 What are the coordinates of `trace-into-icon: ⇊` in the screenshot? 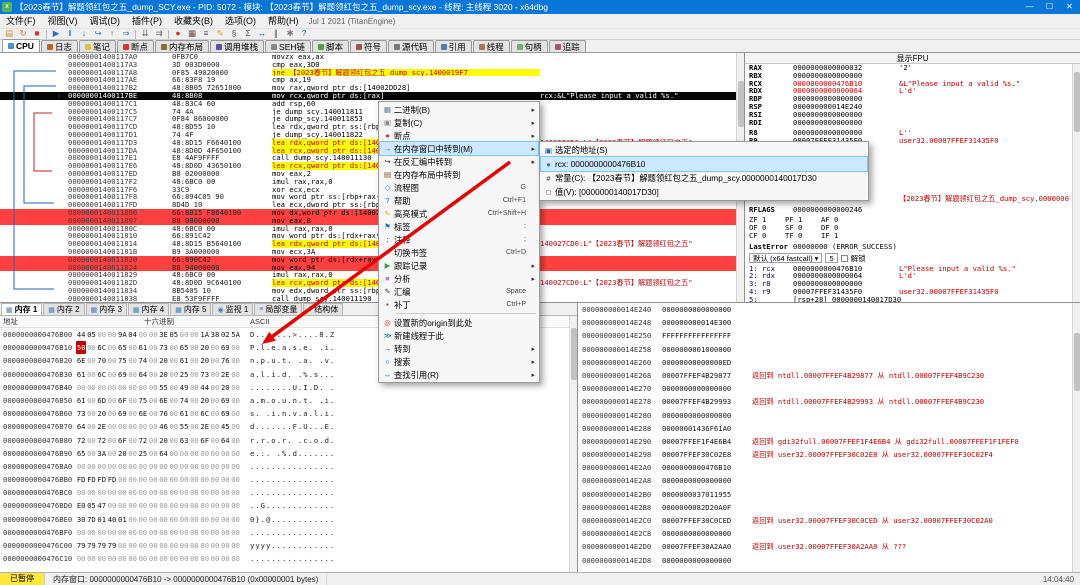 It's located at (145, 34).